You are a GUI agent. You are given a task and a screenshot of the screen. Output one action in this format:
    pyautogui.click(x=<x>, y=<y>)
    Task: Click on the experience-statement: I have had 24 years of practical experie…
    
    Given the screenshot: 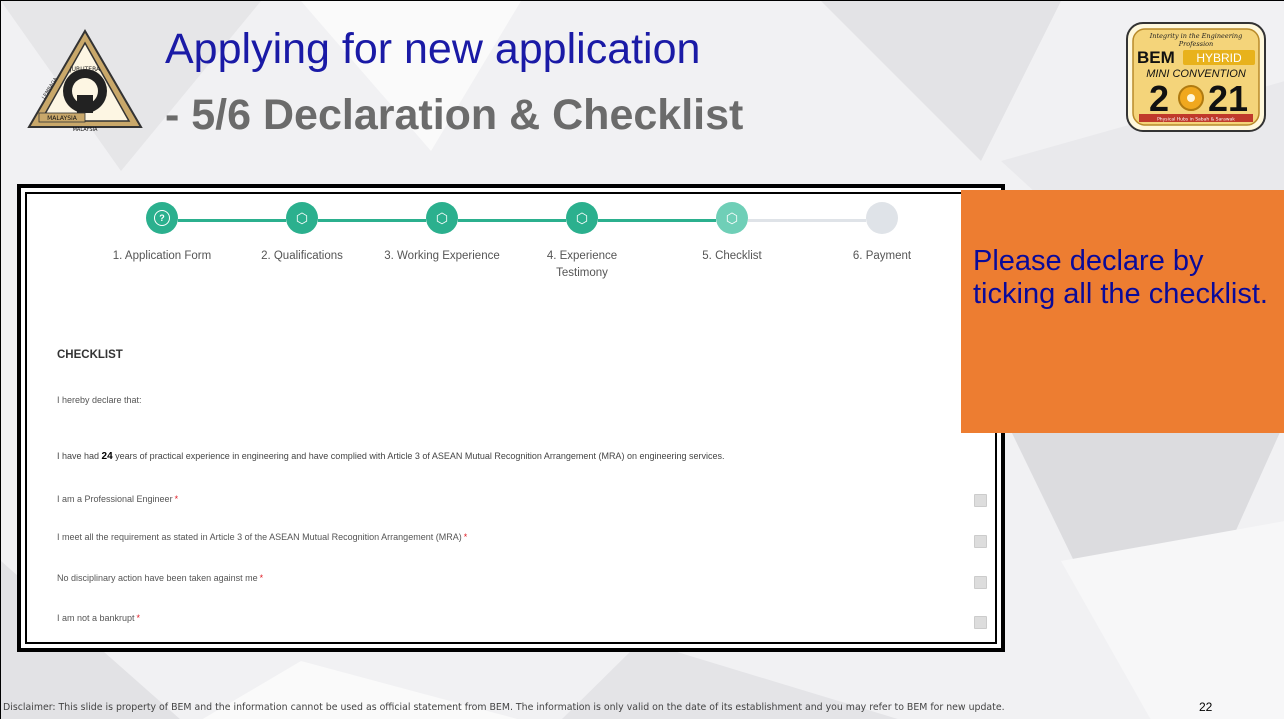 What is the action you would take?
    pyautogui.click(x=391, y=456)
    